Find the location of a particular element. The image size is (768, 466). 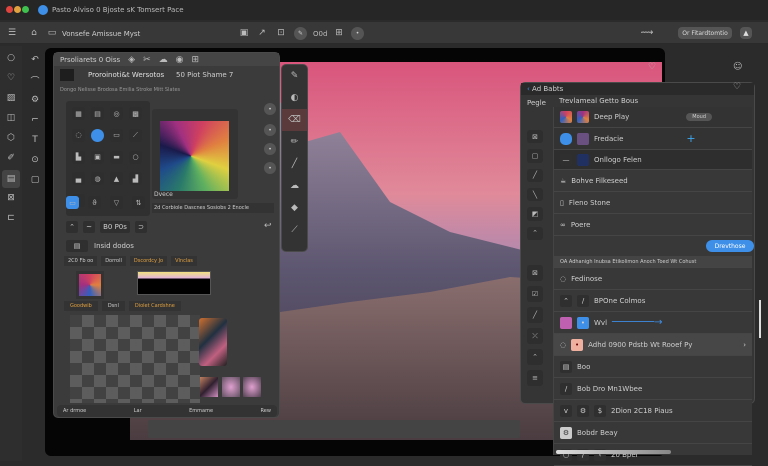

pen-icon: ✐ is located at coordinates (11, 158).